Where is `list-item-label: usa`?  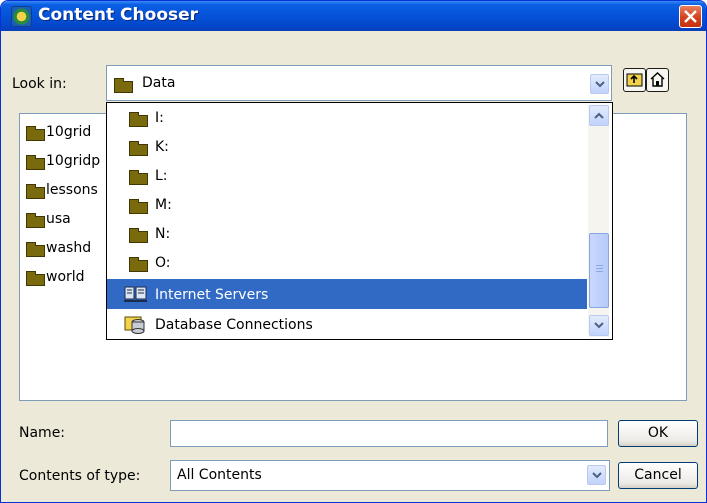 list-item-label: usa is located at coordinates (58, 219).